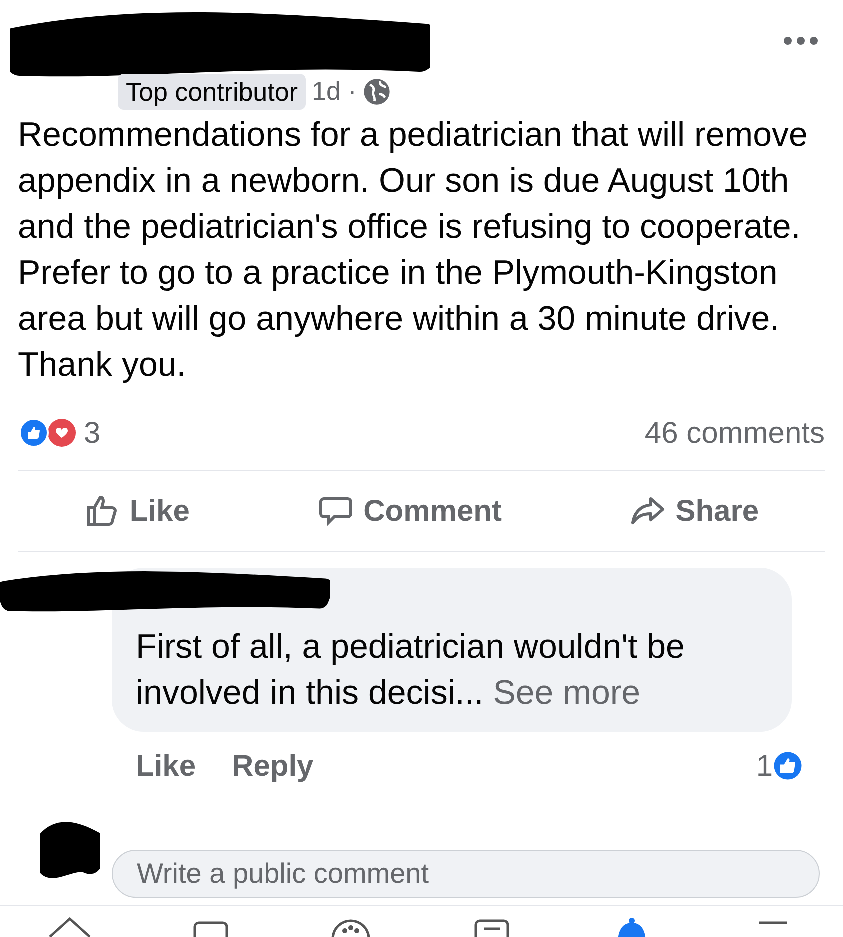 The height and width of the screenshot is (937, 843). Describe the element at coordinates (801, 41) in the screenshot. I see `more-options-icon` at that location.